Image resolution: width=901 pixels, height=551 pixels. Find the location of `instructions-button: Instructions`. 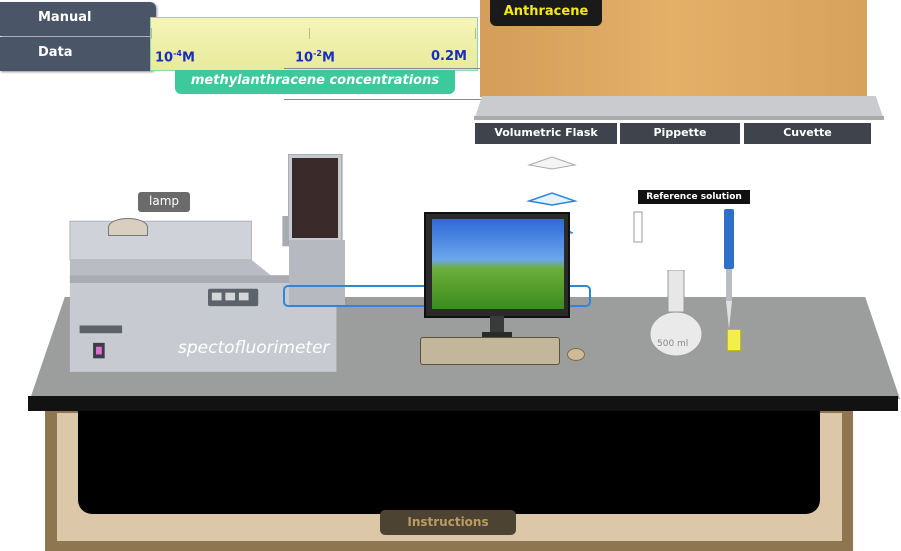

instructions-button: Instructions is located at coordinates (448, 522).